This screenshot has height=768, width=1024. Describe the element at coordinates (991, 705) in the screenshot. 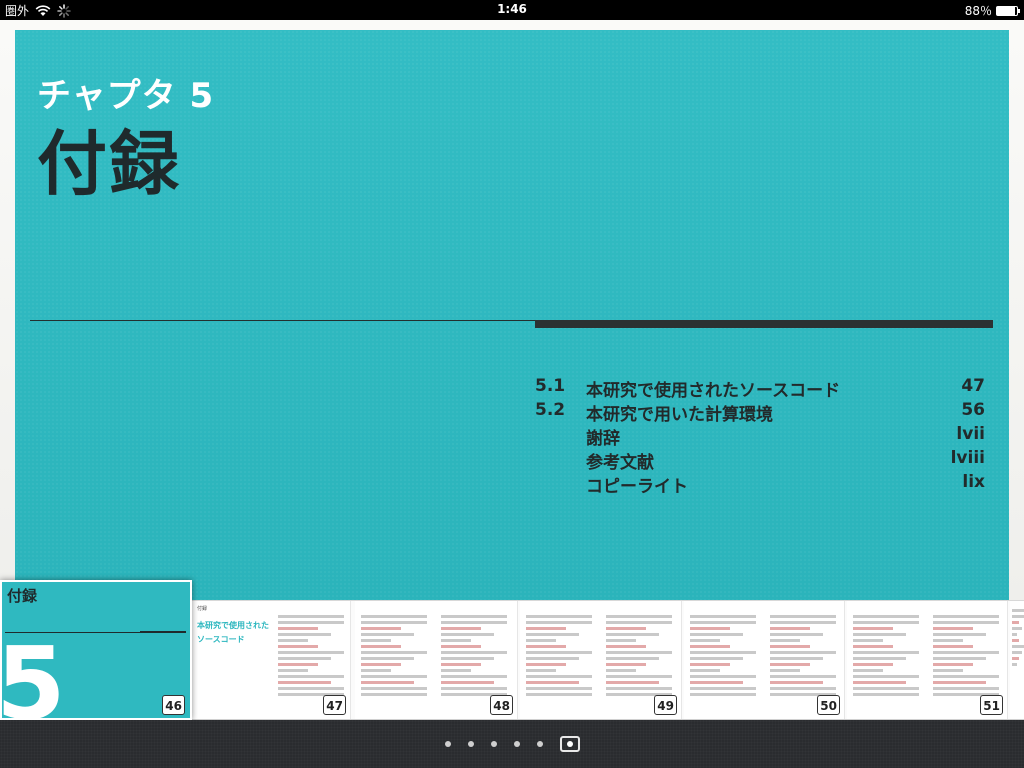

I see `page-number-badge: 51` at that location.